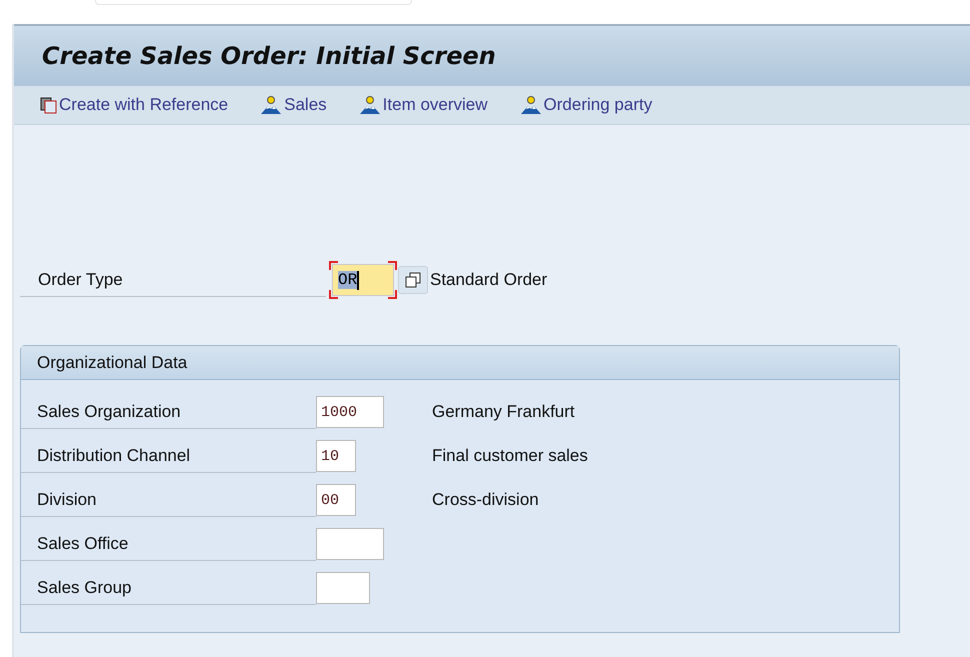 This screenshot has height=657, width=970. What do you see at coordinates (423, 105) in the screenshot?
I see `toolbar-button: Item overview` at bounding box center [423, 105].